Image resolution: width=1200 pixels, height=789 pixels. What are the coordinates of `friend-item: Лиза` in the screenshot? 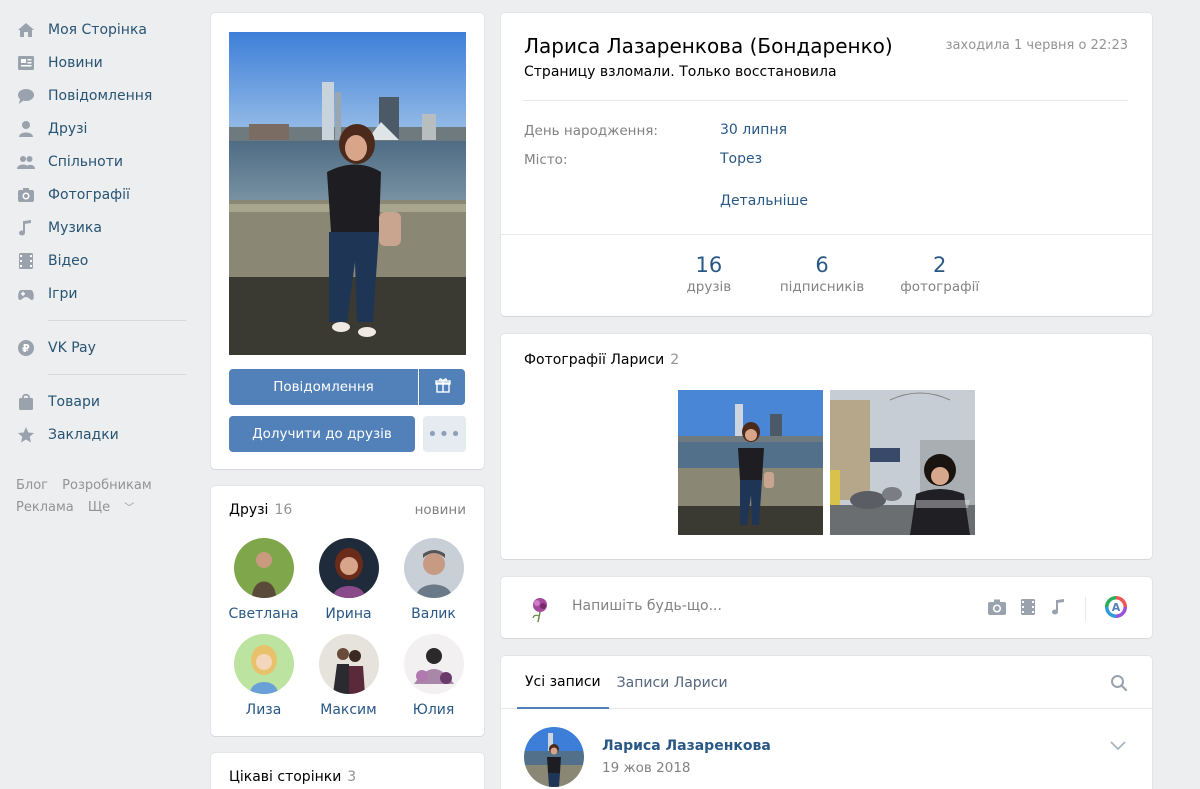 It's located at (263, 676).